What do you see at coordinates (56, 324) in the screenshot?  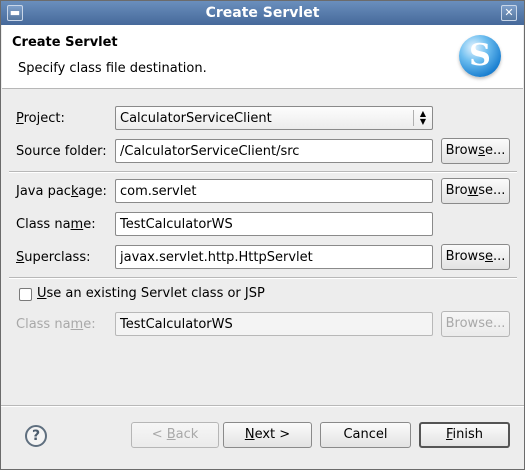 I see `existing-class-name-label: Class name:` at bounding box center [56, 324].